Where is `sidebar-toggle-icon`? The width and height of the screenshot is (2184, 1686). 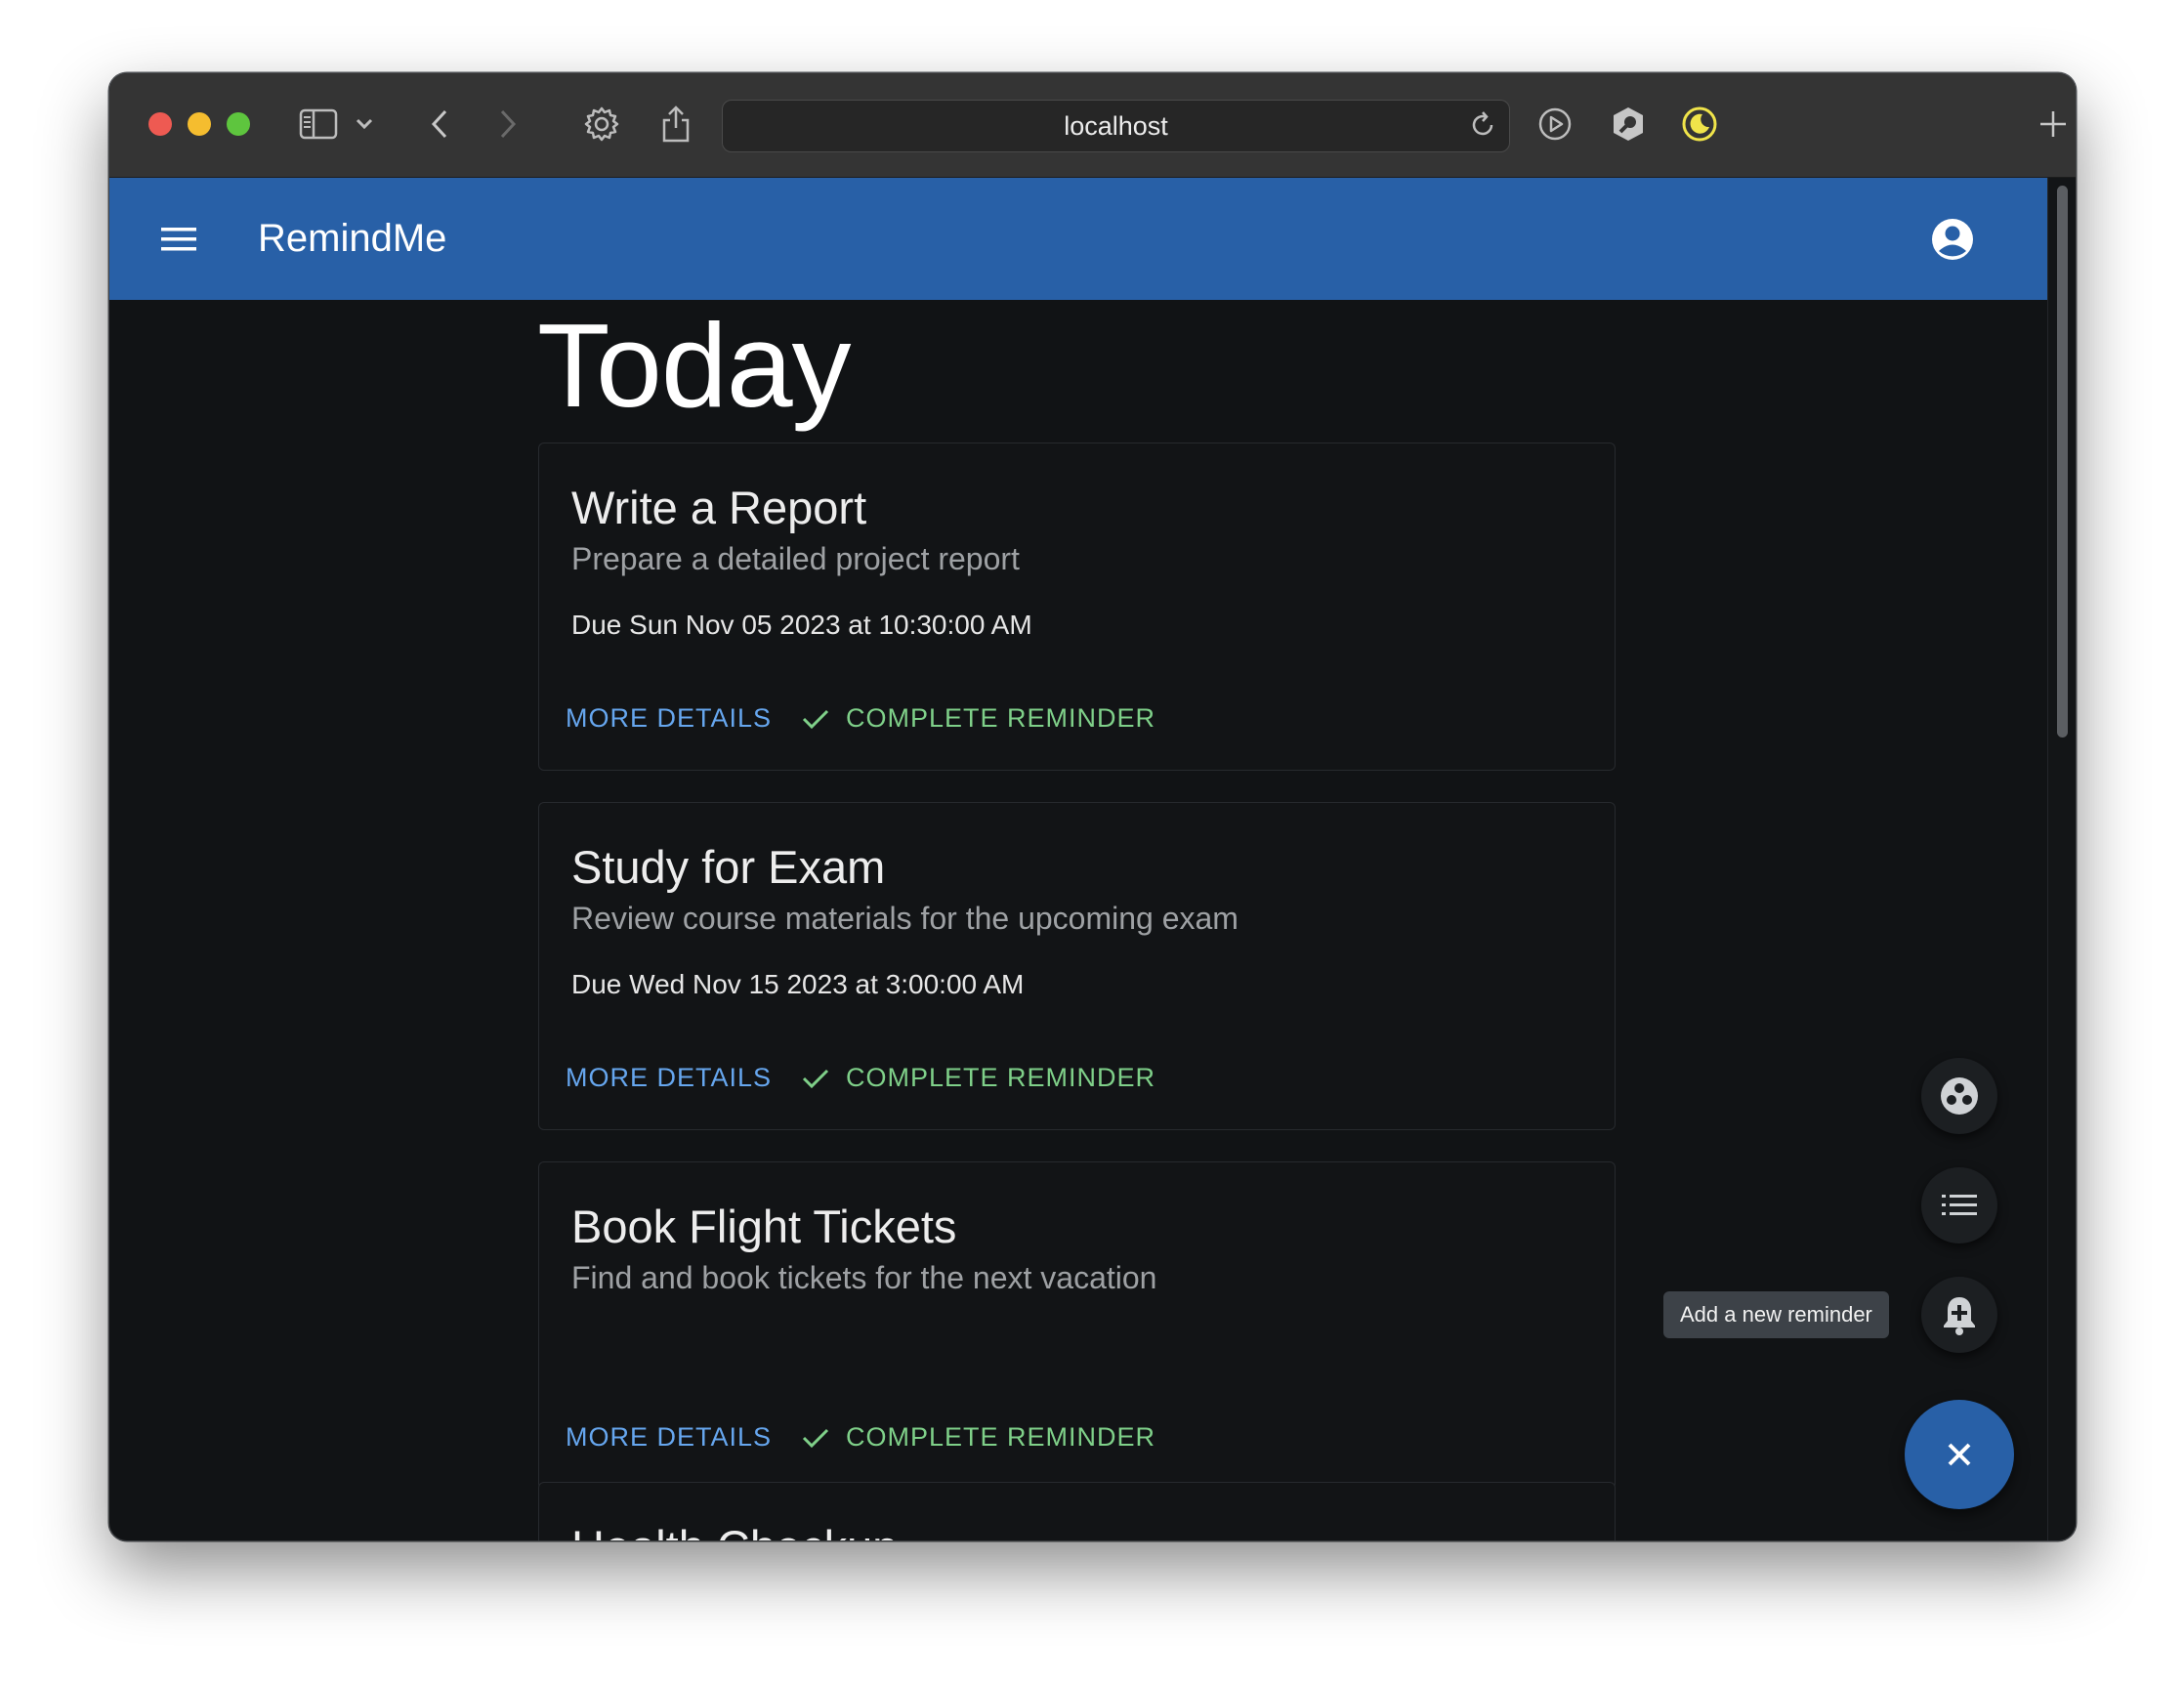
sidebar-toggle-icon is located at coordinates (318, 124).